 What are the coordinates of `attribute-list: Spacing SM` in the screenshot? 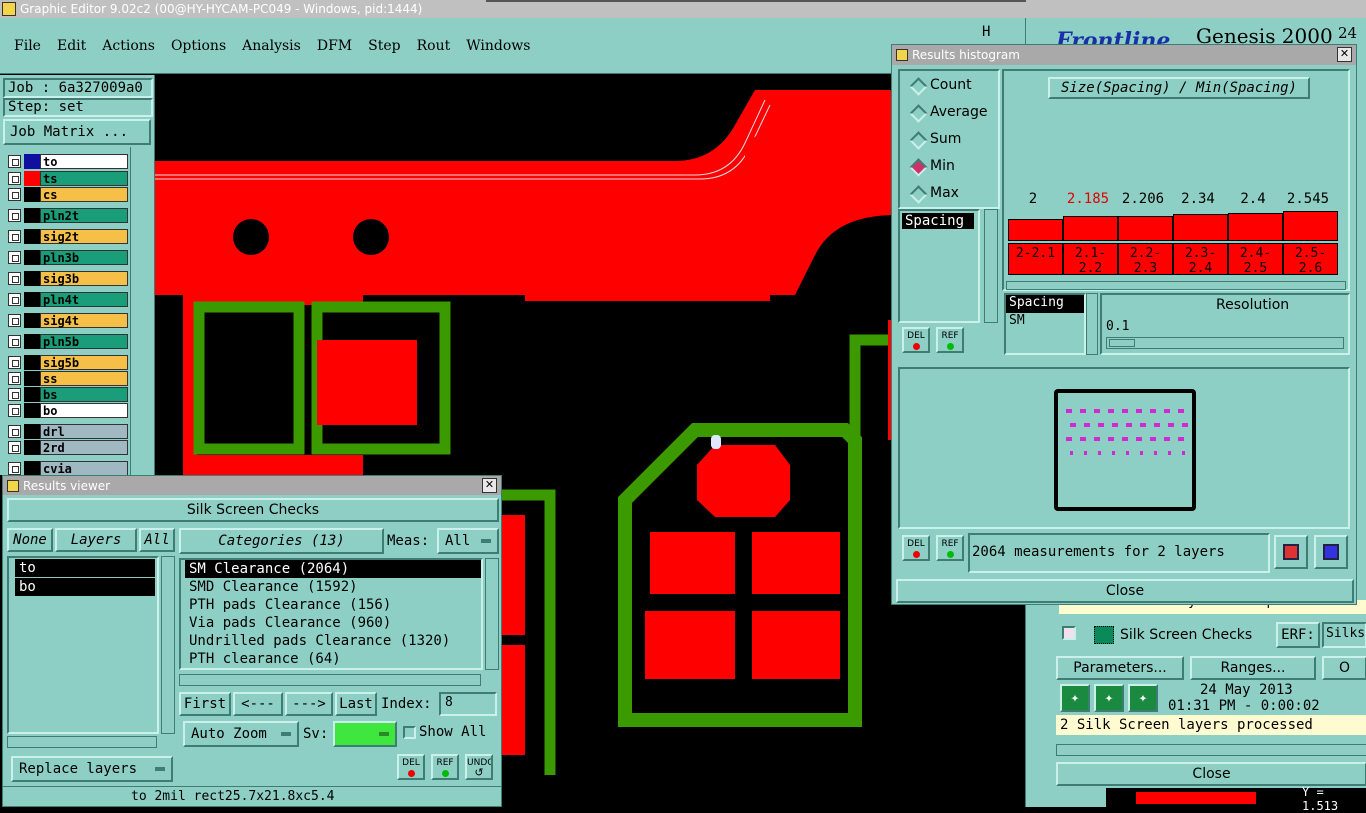 It's located at (1045, 324).